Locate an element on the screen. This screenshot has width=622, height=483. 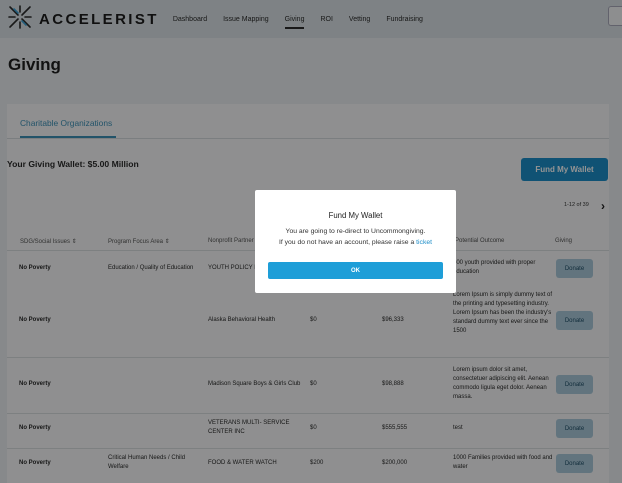
ok-button: OK is located at coordinates (355, 270).